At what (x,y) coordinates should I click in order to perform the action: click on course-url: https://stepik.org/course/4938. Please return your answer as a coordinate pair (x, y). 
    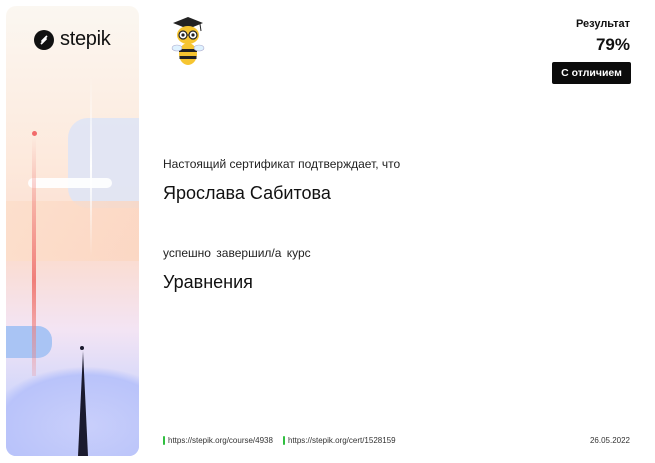
    Looking at the image, I should click on (220, 440).